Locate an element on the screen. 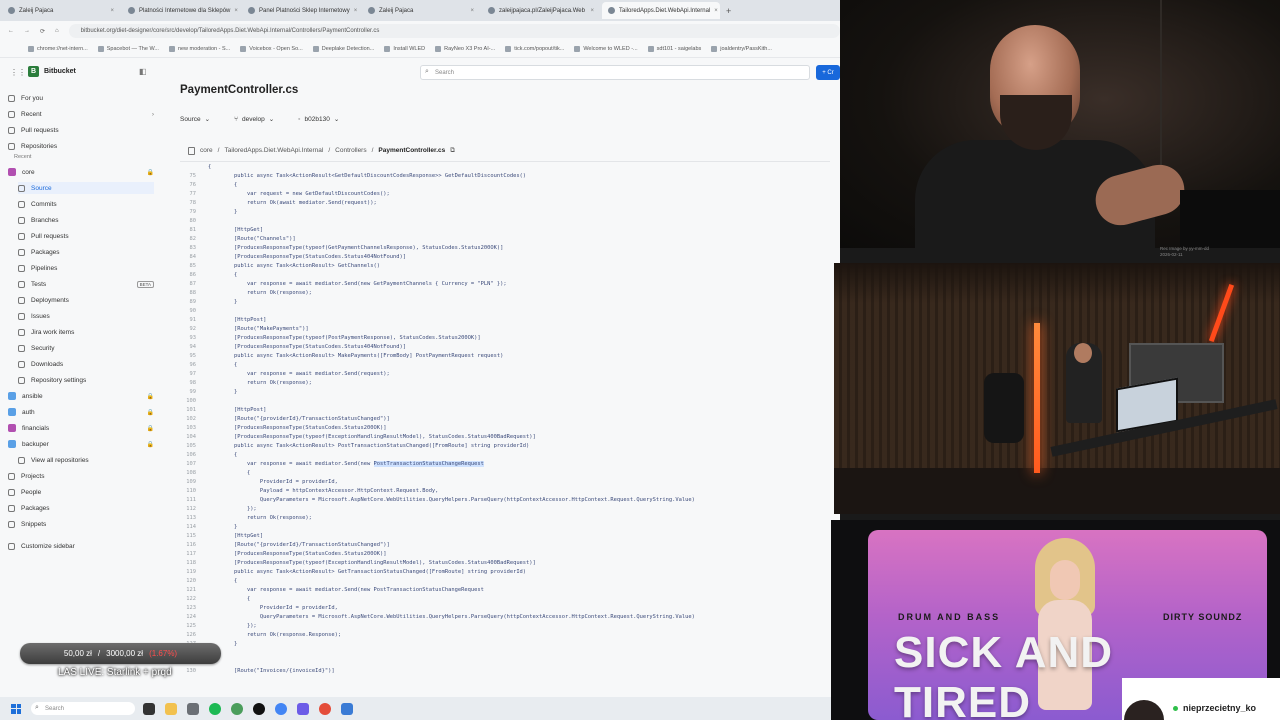 The image size is (1280, 720). line-number: 111 is located at coordinates (191, 500).